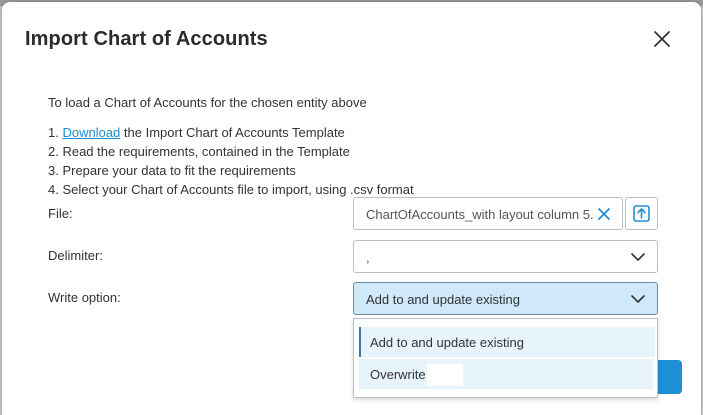 Image resolution: width=703 pixels, height=415 pixels. I want to click on file-label: File:, so click(60, 213).